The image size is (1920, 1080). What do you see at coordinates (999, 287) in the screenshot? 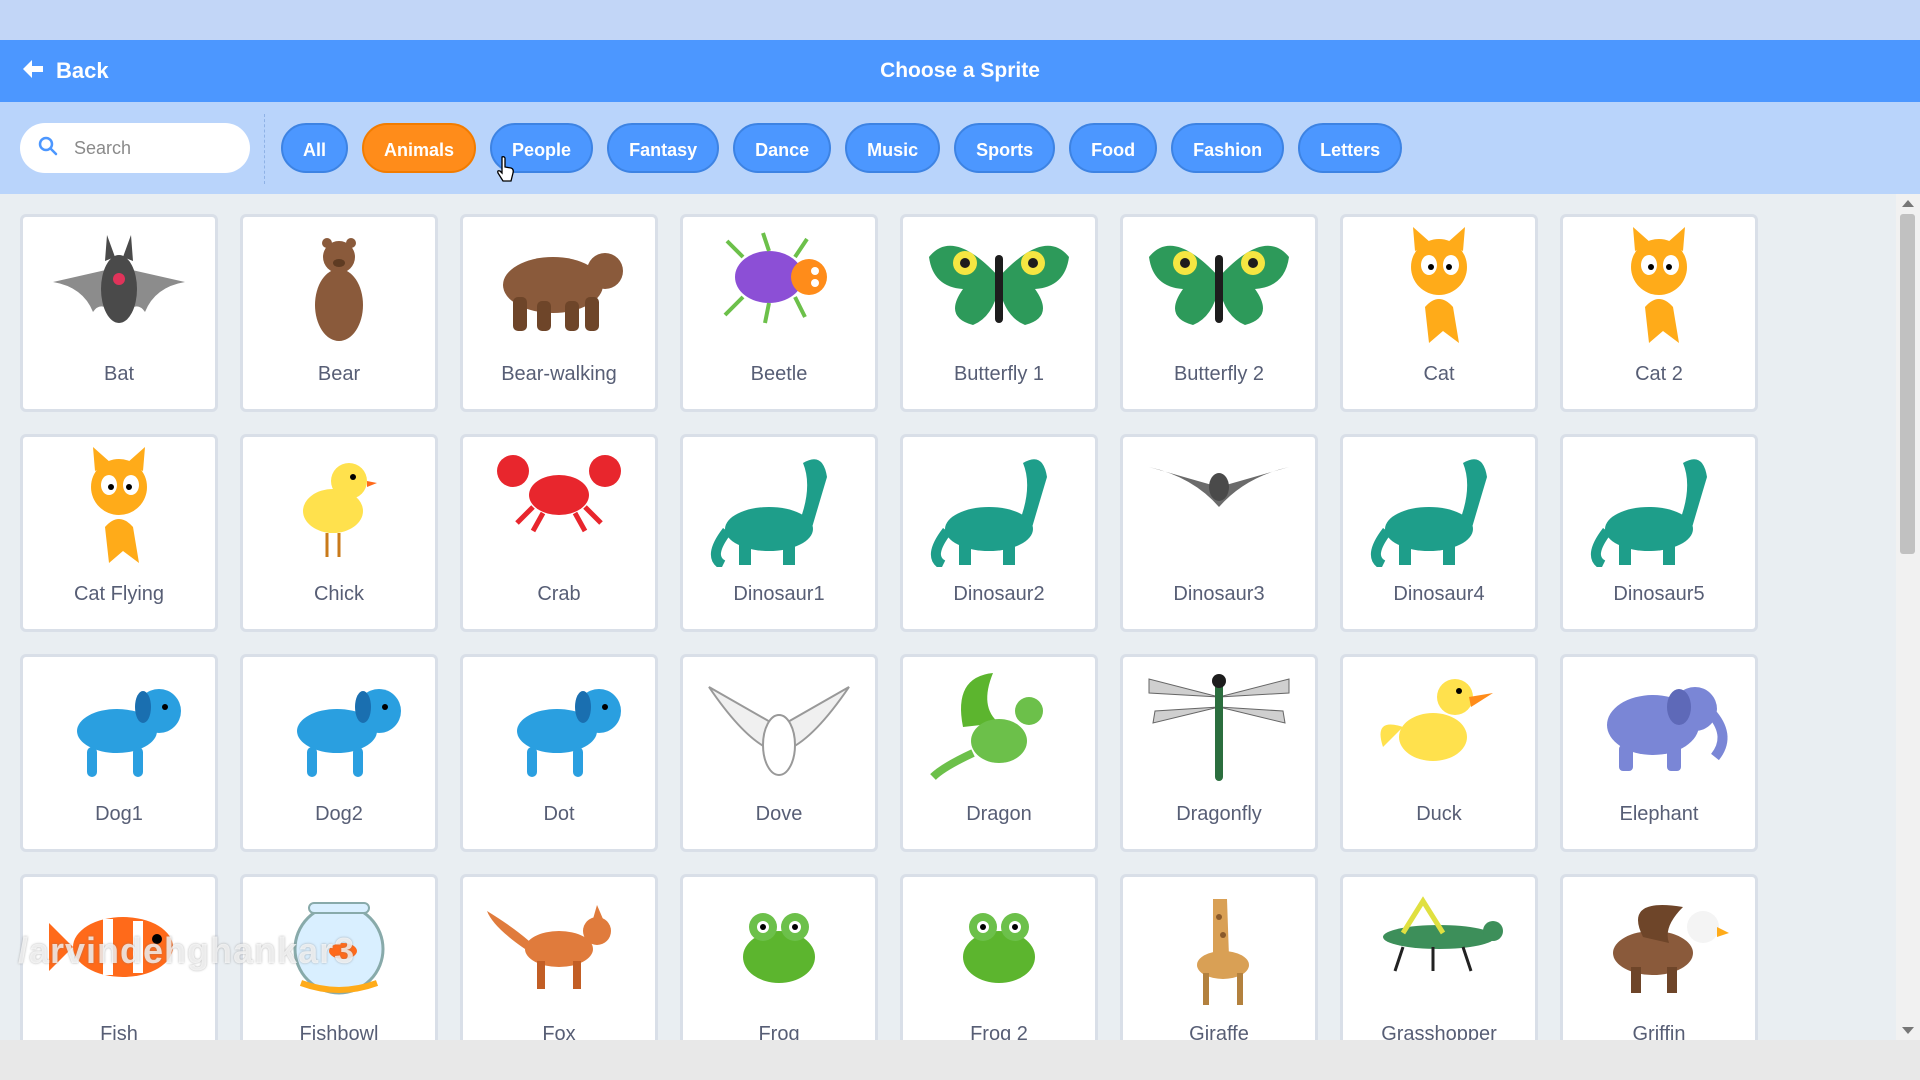
I see `butterfly-icon` at bounding box center [999, 287].